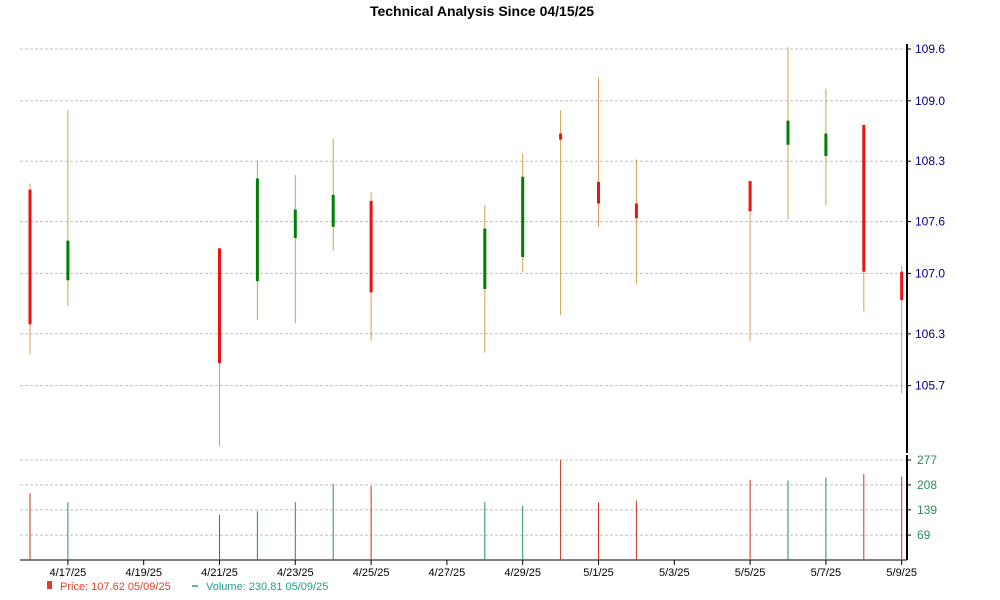 The image size is (1000, 600). I want to click on date-tick-label: 5/1/25, so click(598, 573).